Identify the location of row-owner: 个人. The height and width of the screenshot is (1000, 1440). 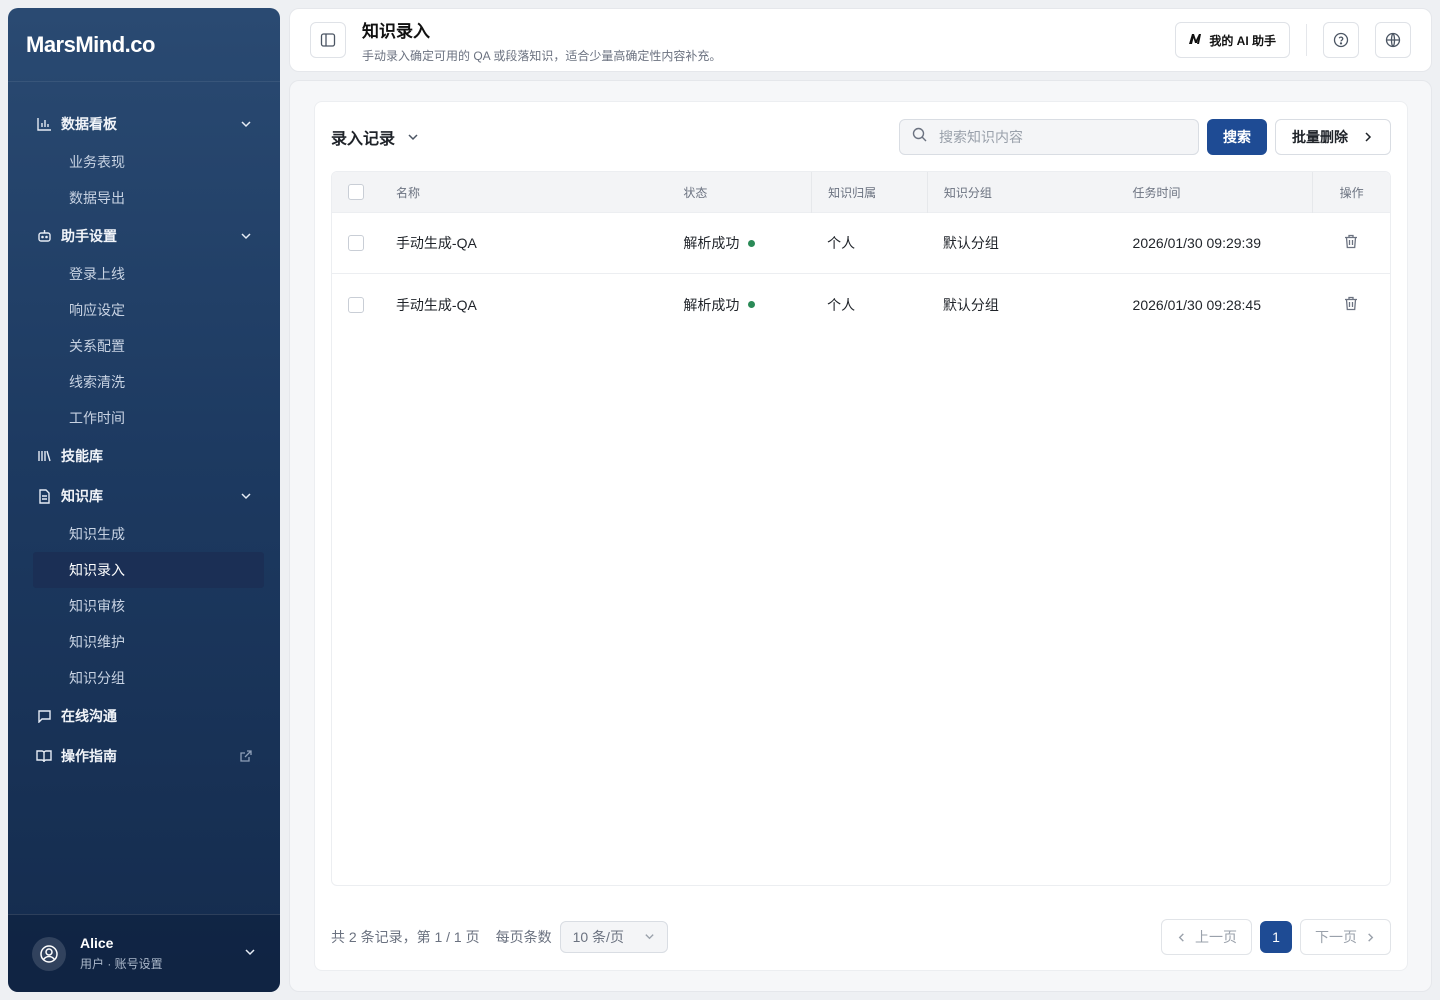
(841, 304).